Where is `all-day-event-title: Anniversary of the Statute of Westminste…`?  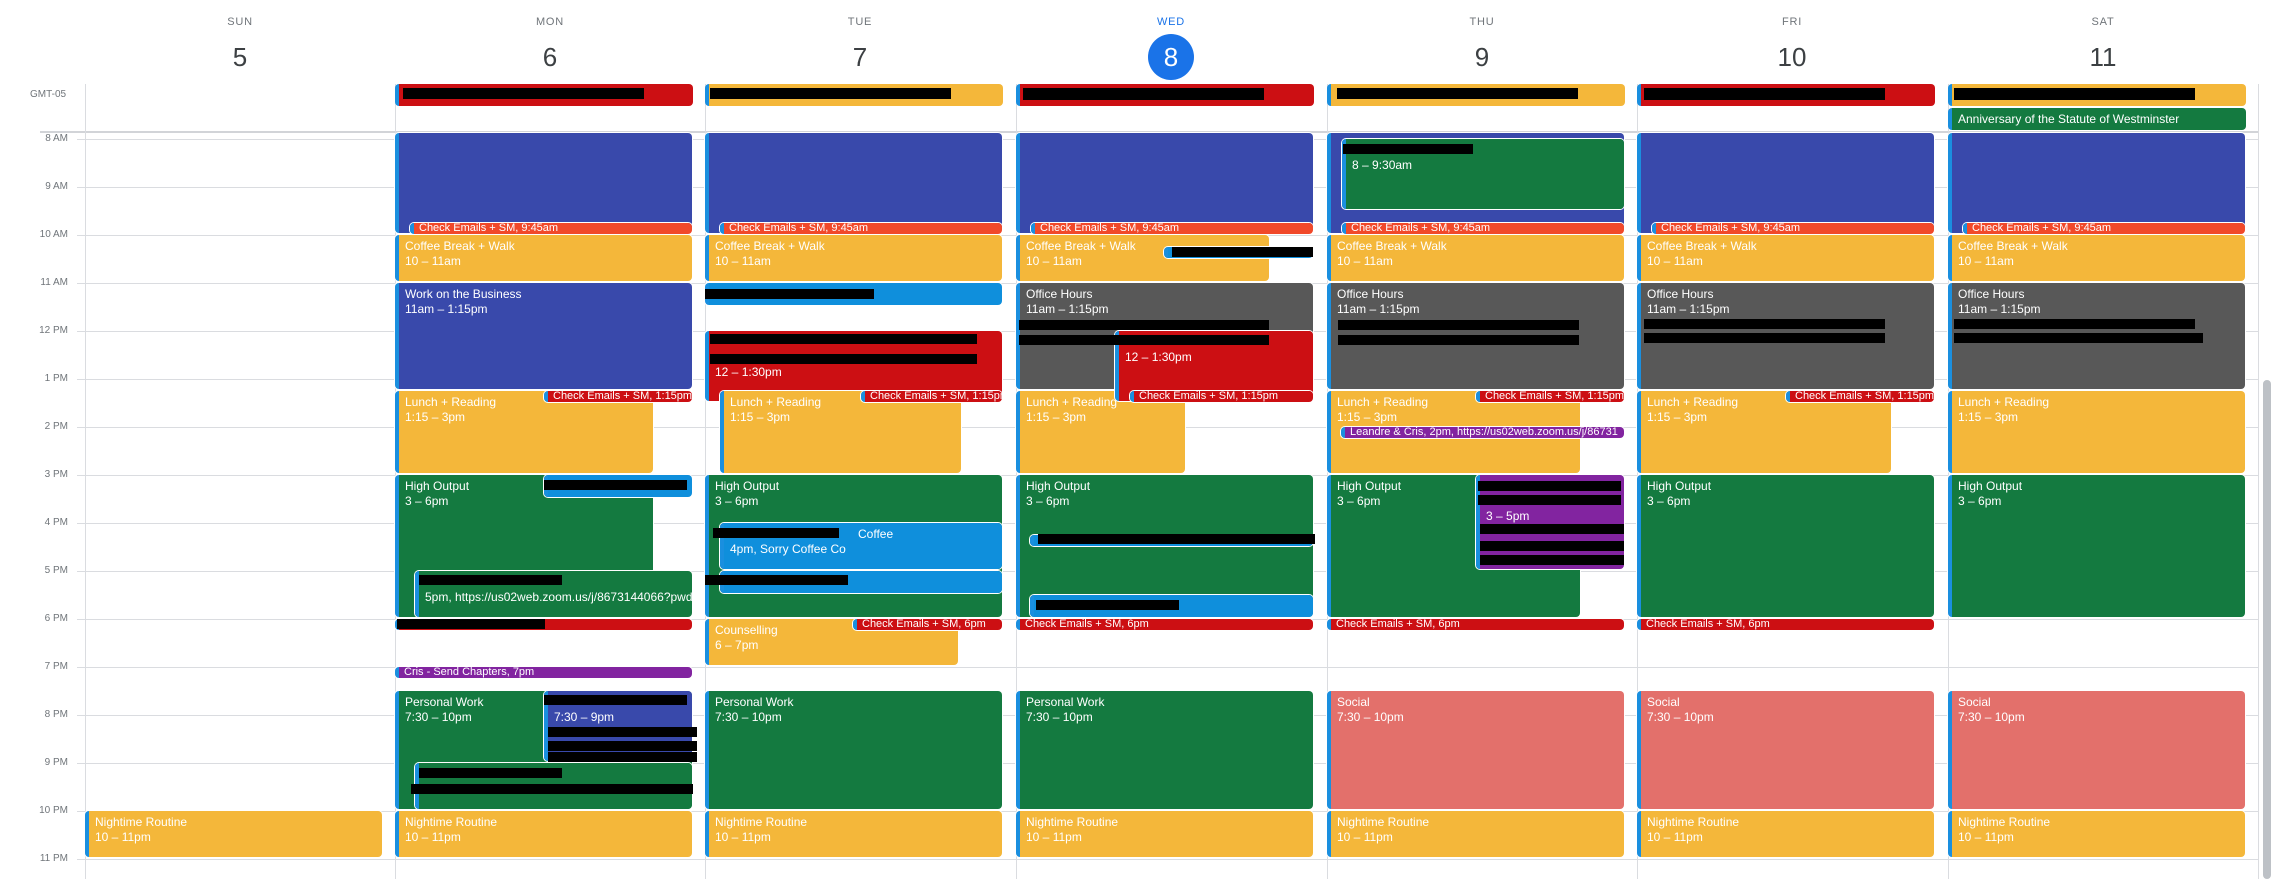 all-day-event-title: Anniversary of the Statute of Westminste… is located at coordinates (2069, 119).